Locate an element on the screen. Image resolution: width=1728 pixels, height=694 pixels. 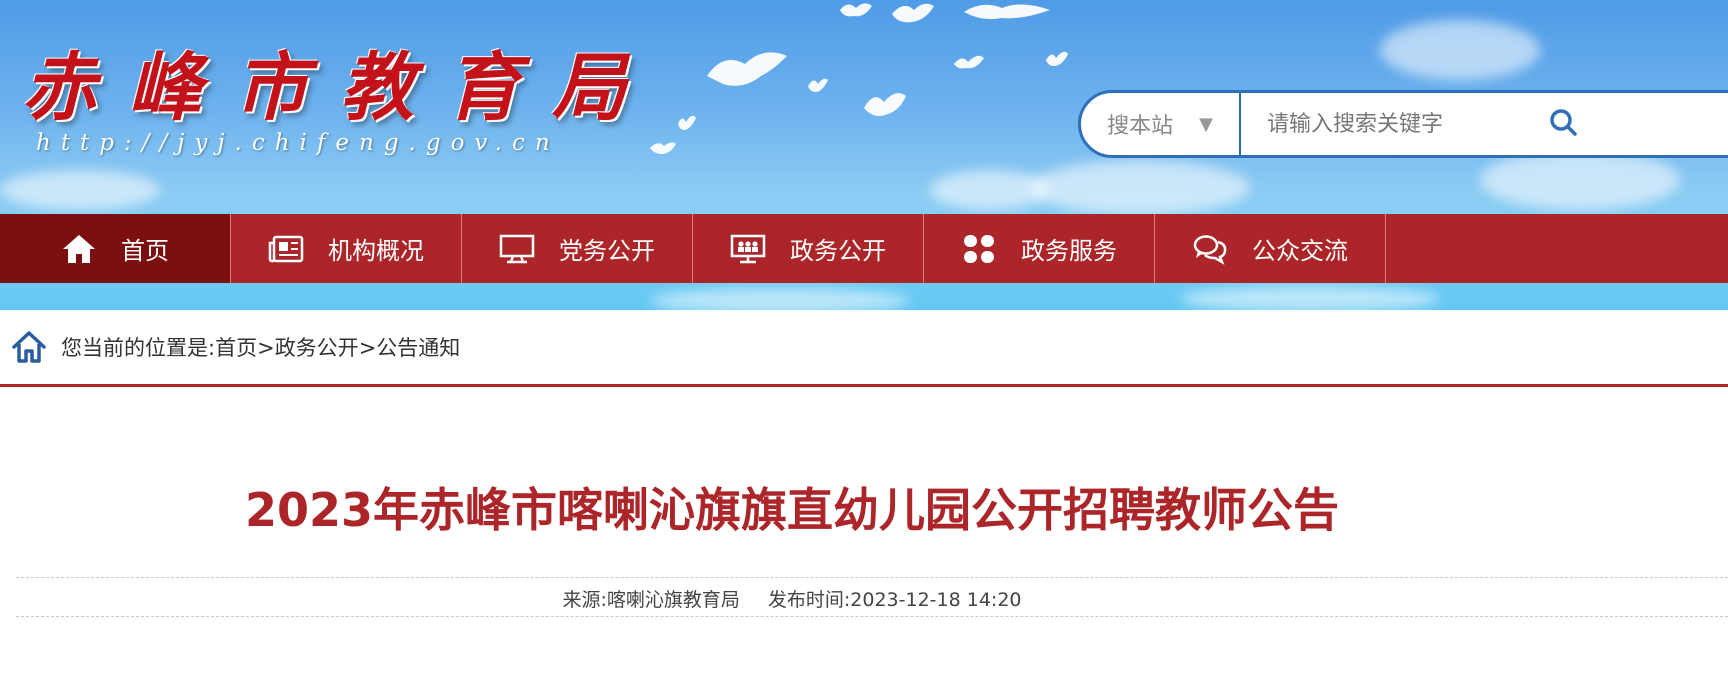
breadcrumb-prefix: 您当前的位置是: is located at coordinates (138, 348).